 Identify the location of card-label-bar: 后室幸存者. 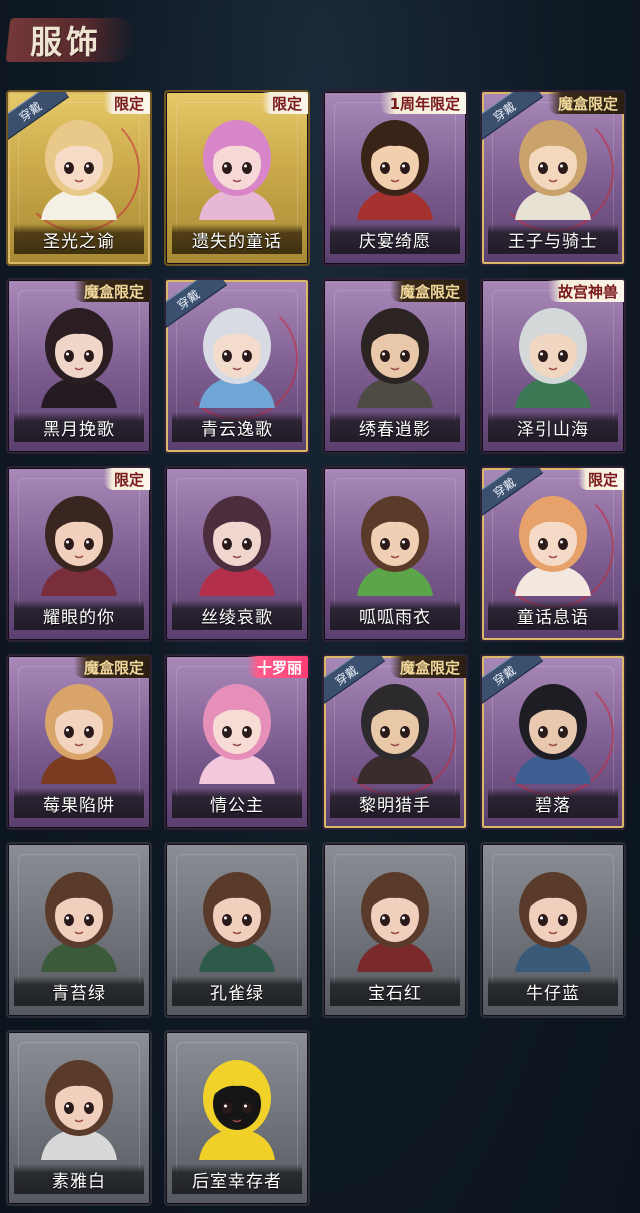
(237, 1179).